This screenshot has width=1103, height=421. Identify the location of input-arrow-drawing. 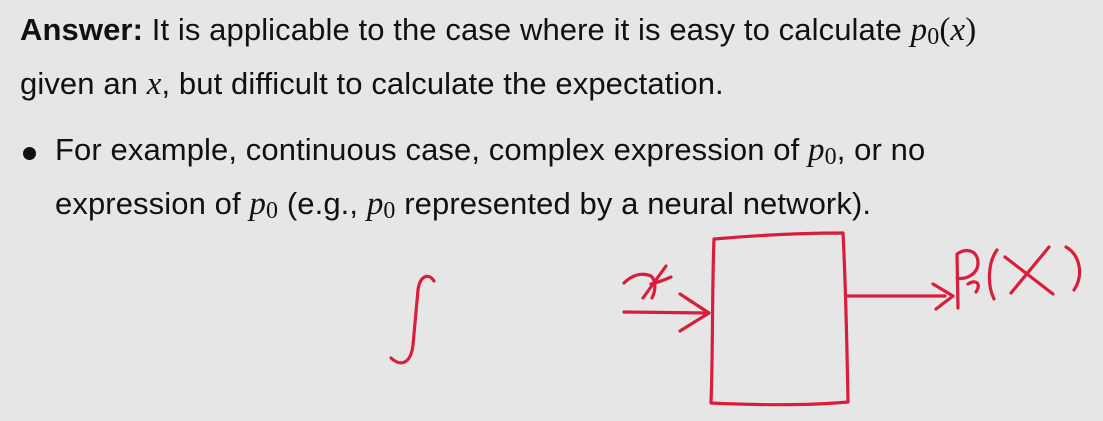
(666, 312).